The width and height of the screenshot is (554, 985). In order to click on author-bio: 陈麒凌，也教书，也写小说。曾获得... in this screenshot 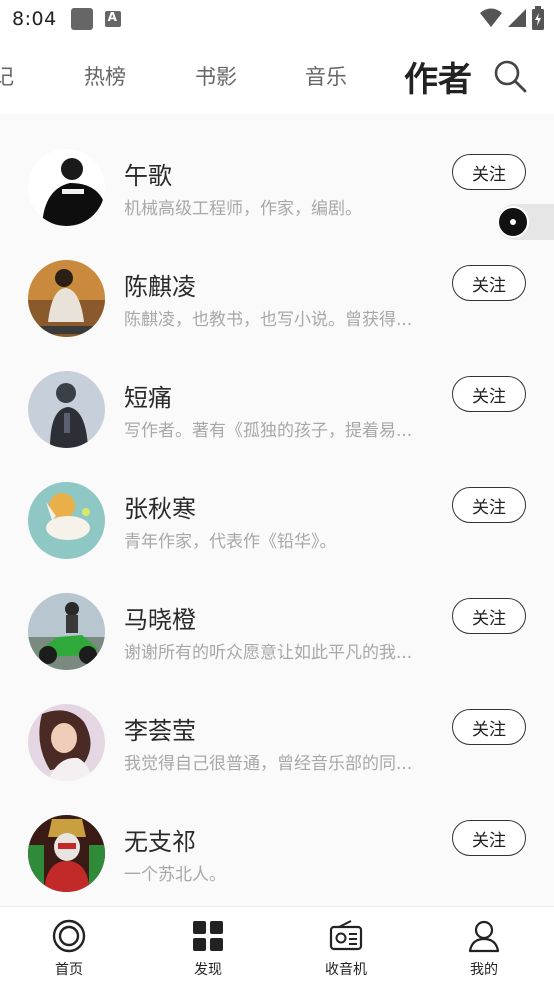, I will do `click(268, 320)`.